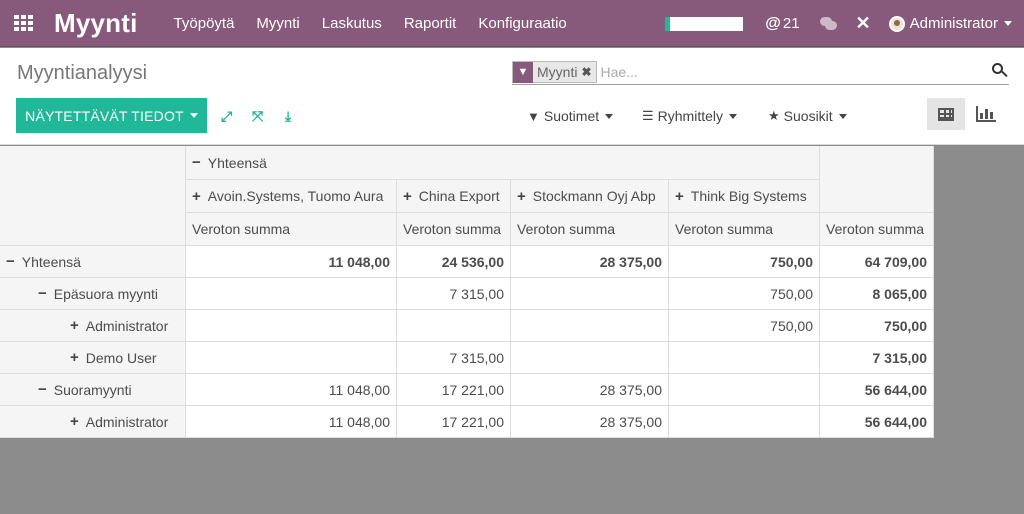 The image size is (1024, 514). What do you see at coordinates (121, 357) in the screenshot?
I see `row-header-label: Demo User` at bounding box center [121, 357].